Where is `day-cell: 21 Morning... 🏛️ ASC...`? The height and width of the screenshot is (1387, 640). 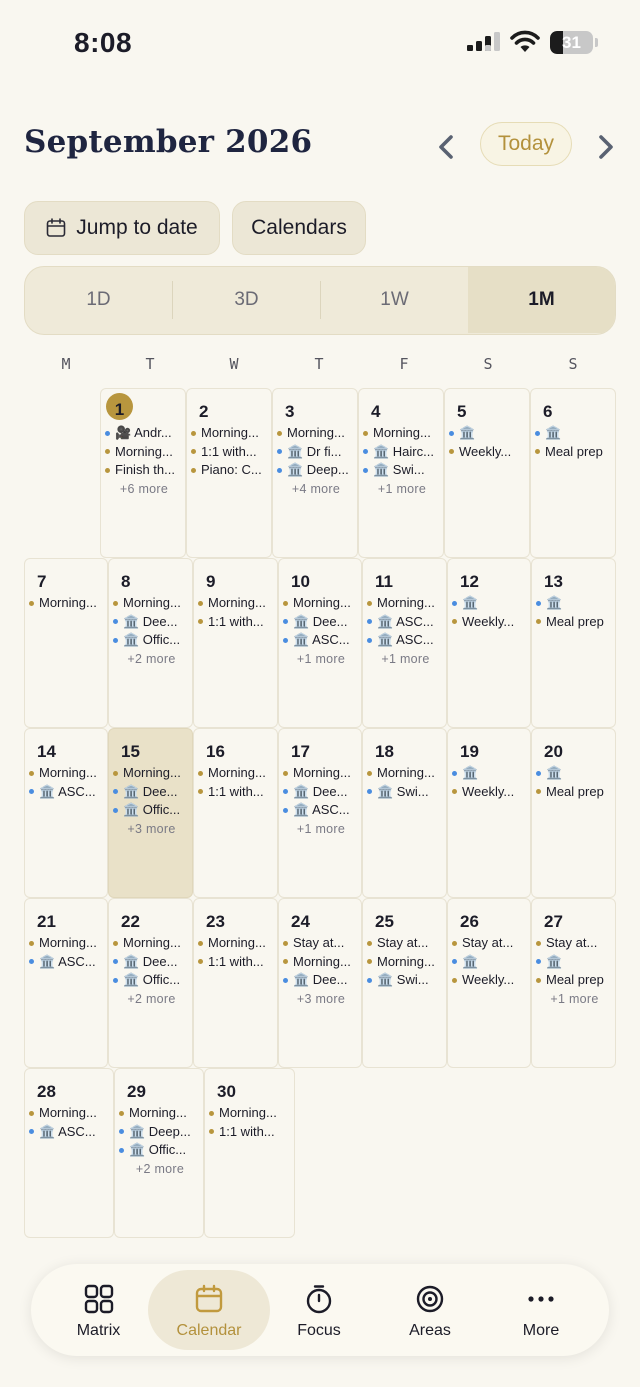
day-cell: 21 Morning... 🏛️ ASC... is located at coordinates (66, 983).